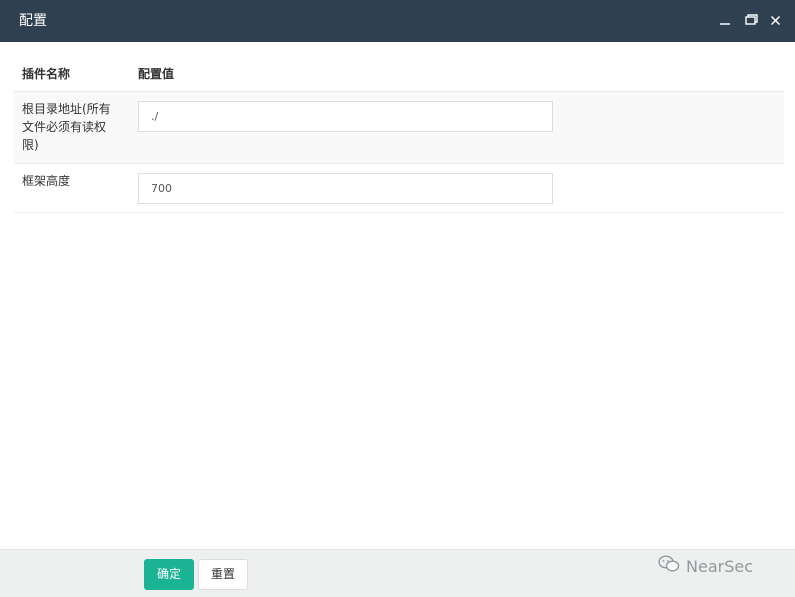  What do you see at coordinates (169, 574) in the screenshot?
I see `confirm-button: 确定` at bounding box center [169, 574].